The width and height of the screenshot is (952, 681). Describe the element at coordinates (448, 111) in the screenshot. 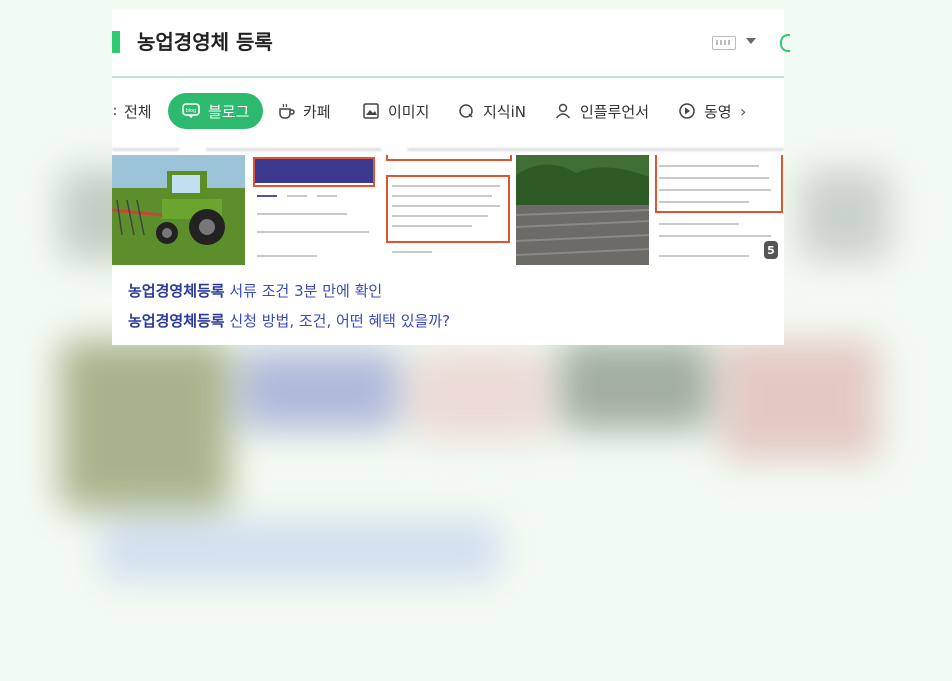

I see `tab-bar: : 전체 blog 블로그 카페 이미지 지식iN 인플루언서 동영 ›` at that location.